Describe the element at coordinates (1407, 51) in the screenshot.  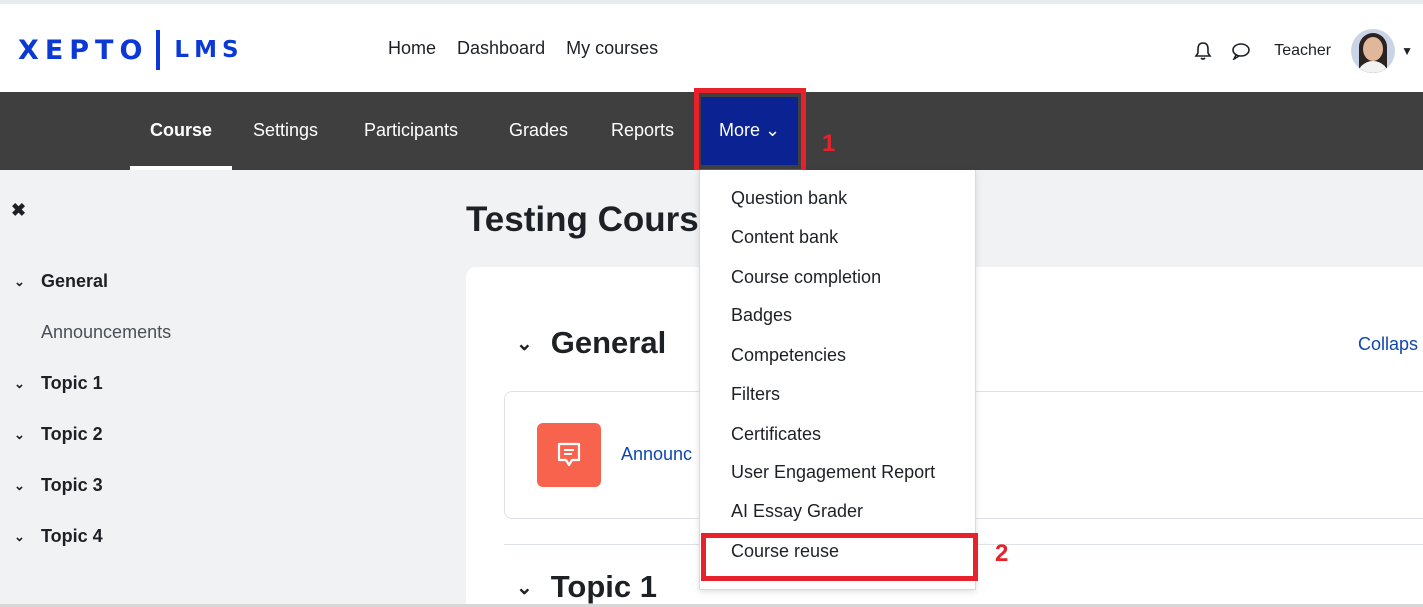
I see `chevron-down-icon: ▼` at that location.